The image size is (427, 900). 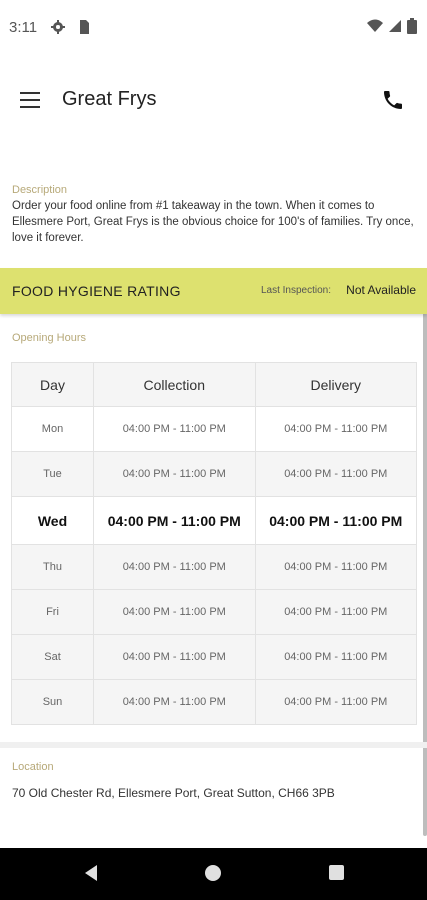 What do you see at coordinates (52, 567) in the screenshot?
I see `day-cell: Thu` at bounding box center [52, 567].